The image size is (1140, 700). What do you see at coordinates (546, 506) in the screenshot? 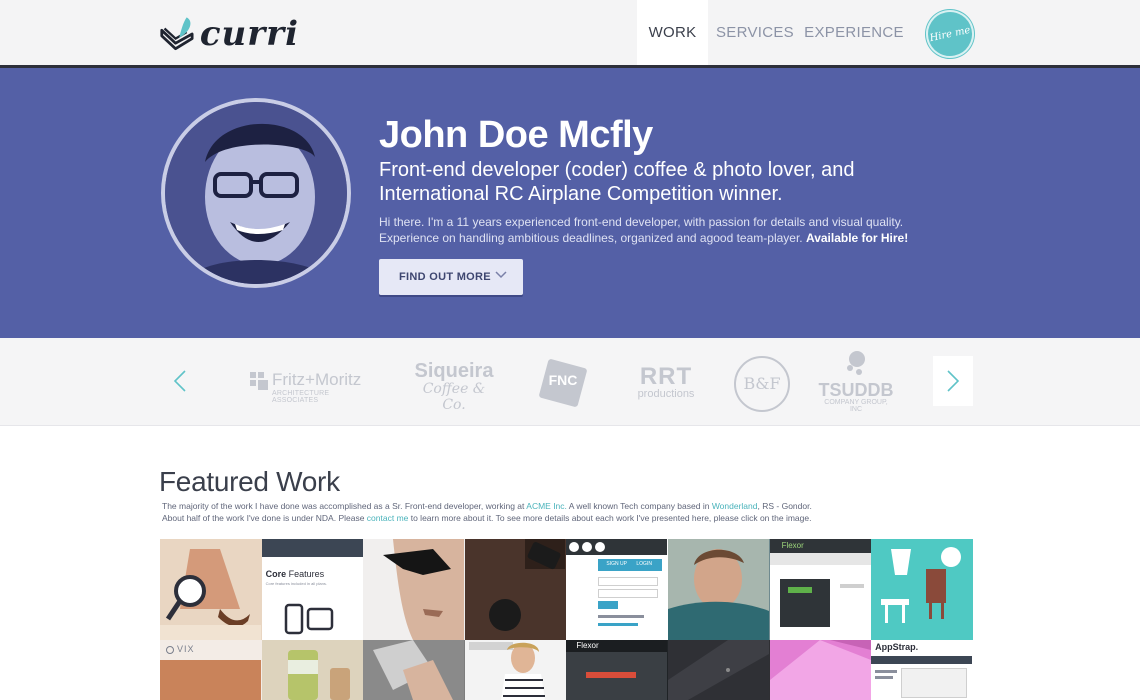
I see `acme-link: ACME Inc.` at bounding box center [546, 506].